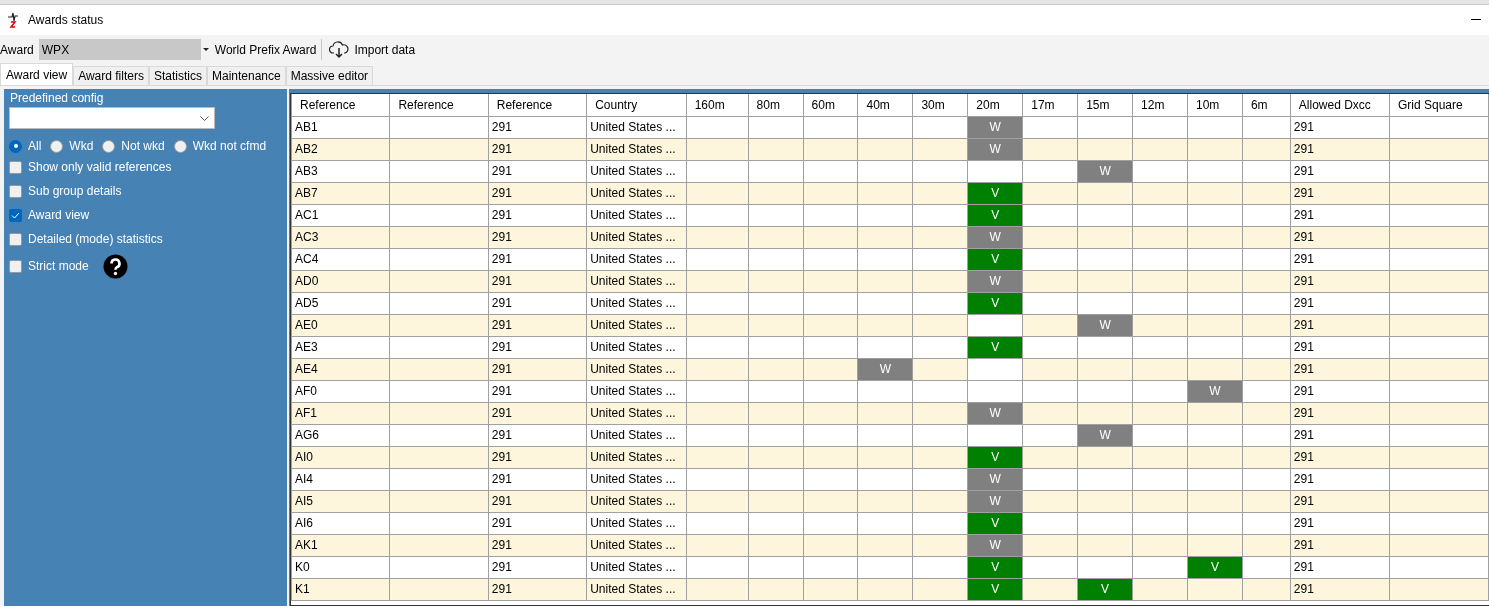  What do you see at coordinates (717, 105) in the screenshot?
I see `column-header: 160m` at bounding box center [717, 105].